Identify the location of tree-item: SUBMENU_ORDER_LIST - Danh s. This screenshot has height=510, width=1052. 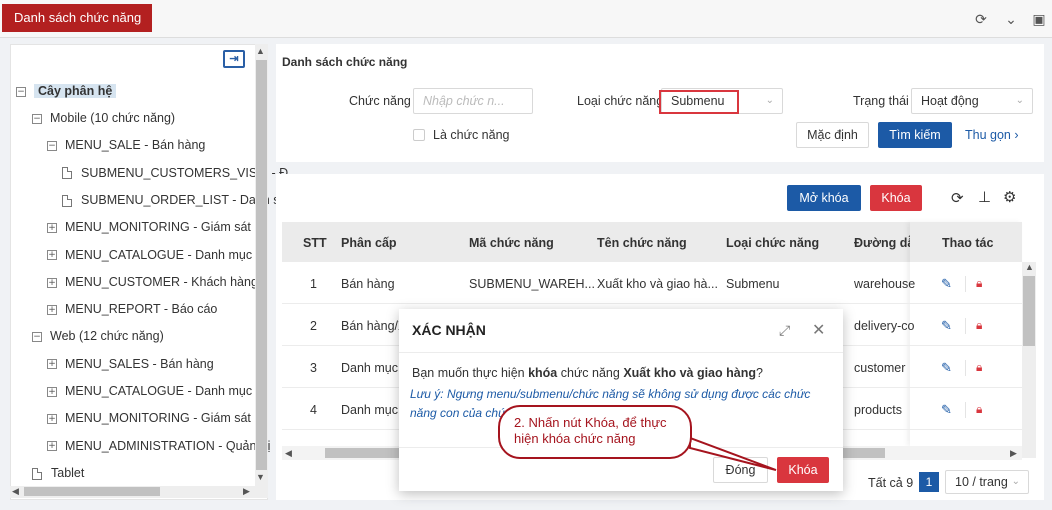
(170, 200).